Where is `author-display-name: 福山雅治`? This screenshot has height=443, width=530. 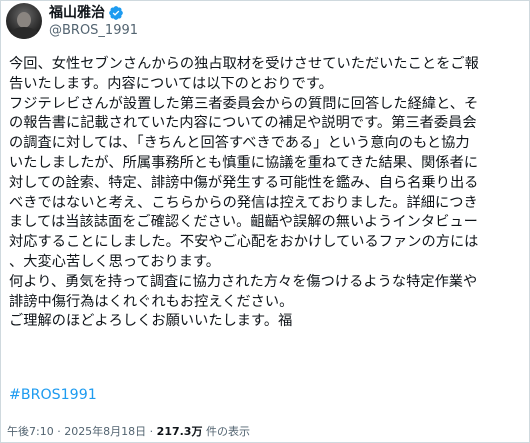
author-display-name: 福山雅治 is located at coordinates (77, 13).